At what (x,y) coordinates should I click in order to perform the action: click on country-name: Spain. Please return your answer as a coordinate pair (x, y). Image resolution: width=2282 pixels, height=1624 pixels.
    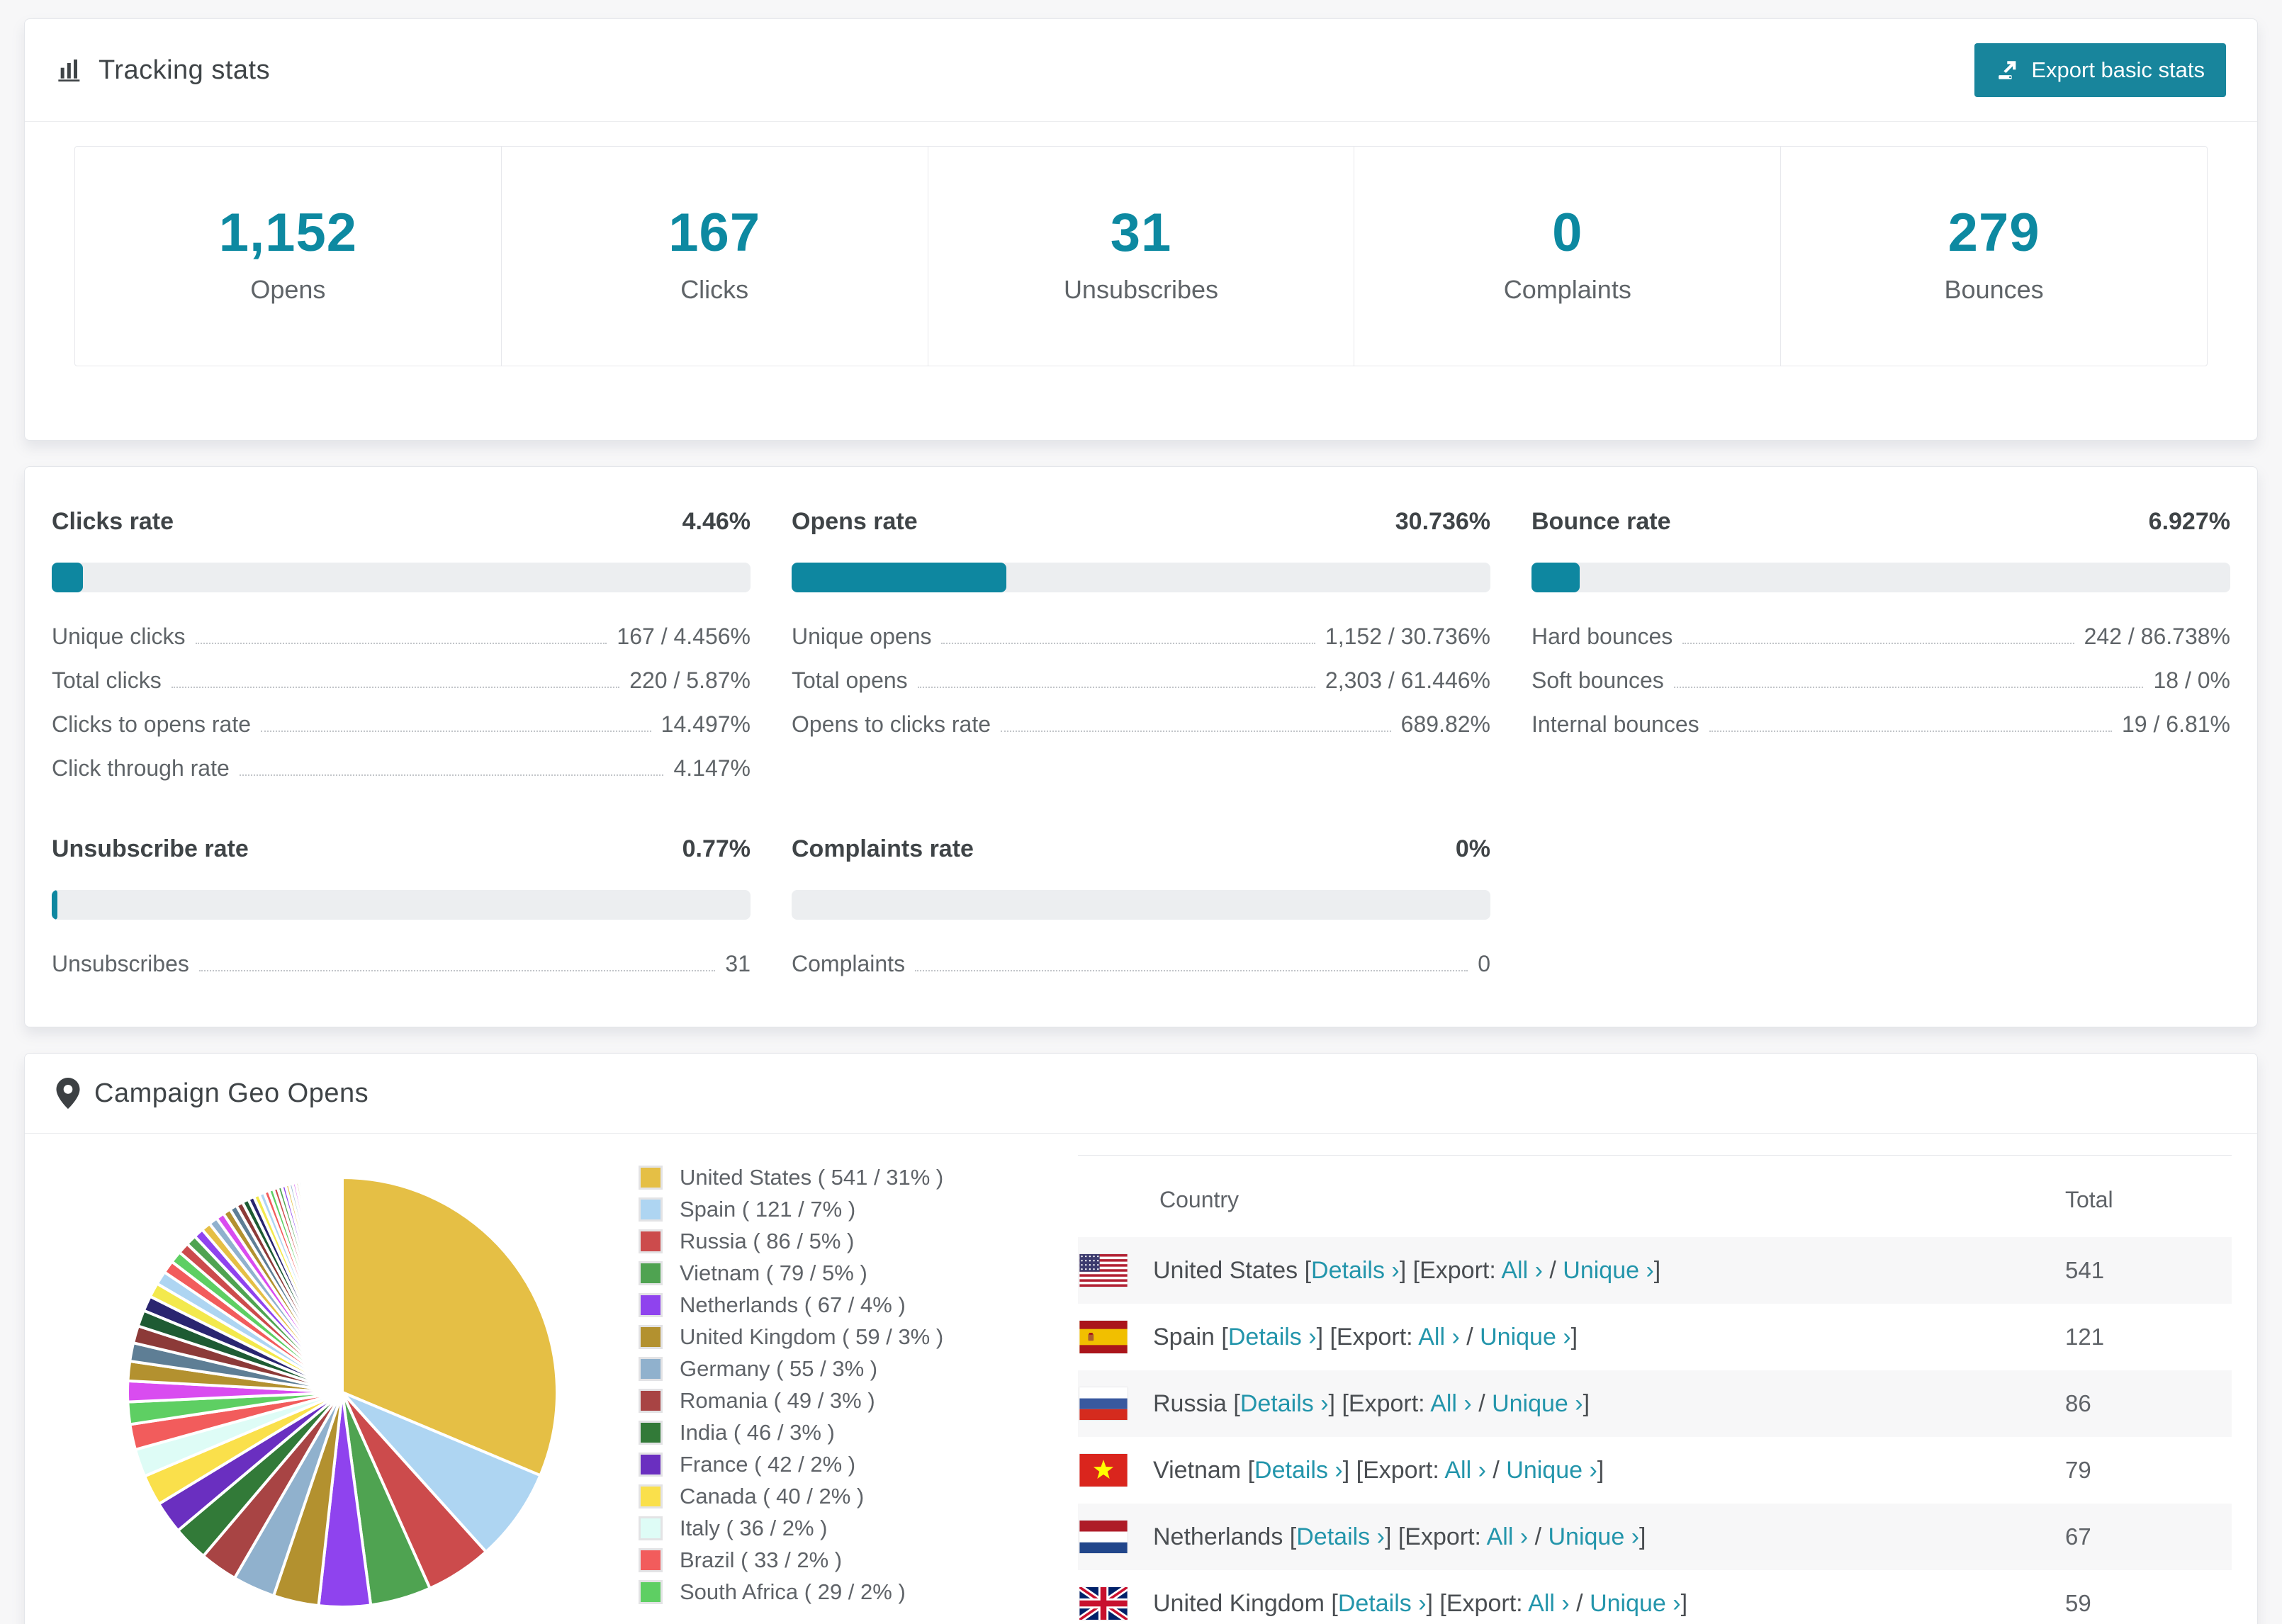
    Looking at the image, I should click on (1184, 1337).